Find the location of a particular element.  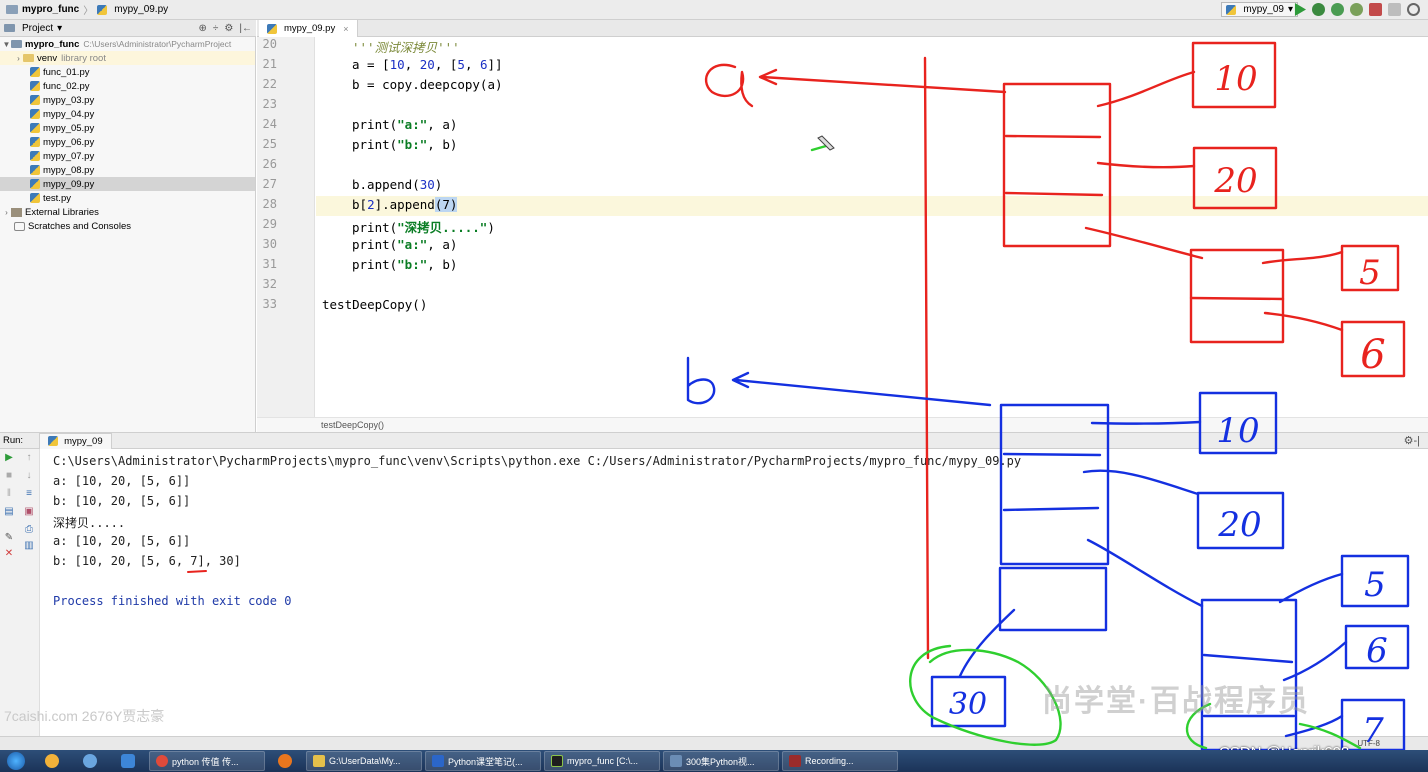

run-configuration-select: mypy_09 ▾ is located at coordinates (1259, 9).